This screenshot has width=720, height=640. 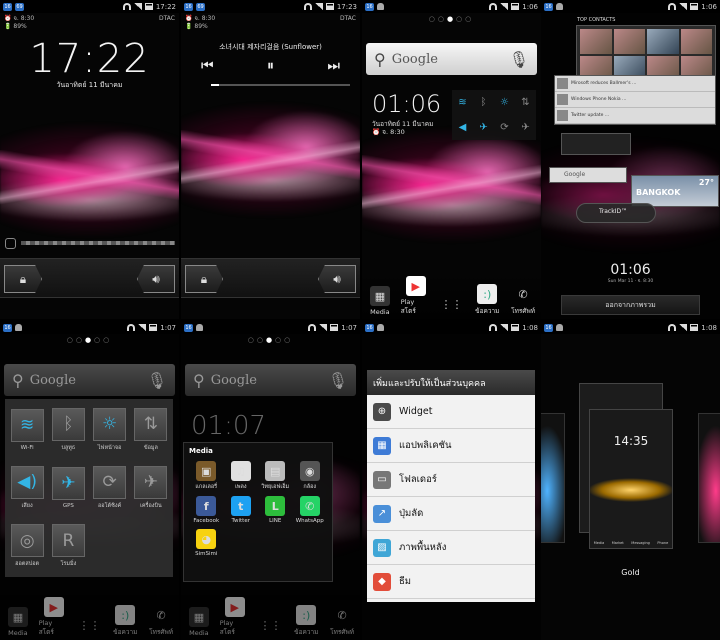 What do you see at coordinates (165, 6) in the screenshot?
I see `status-time: 17:22` at bounding box center [165, 6].